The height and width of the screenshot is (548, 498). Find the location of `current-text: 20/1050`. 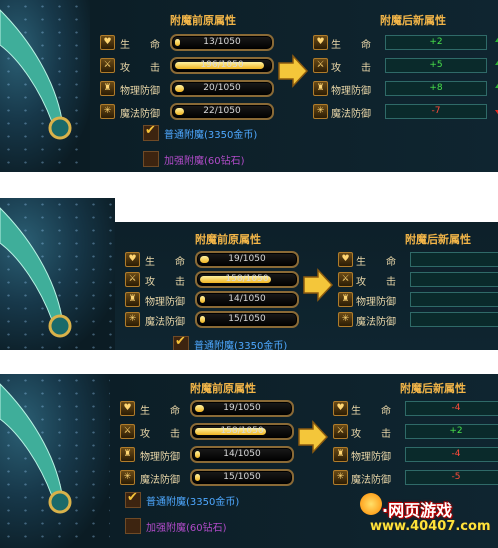

current-text: 20/1050 is located at coordinates (222, 88).